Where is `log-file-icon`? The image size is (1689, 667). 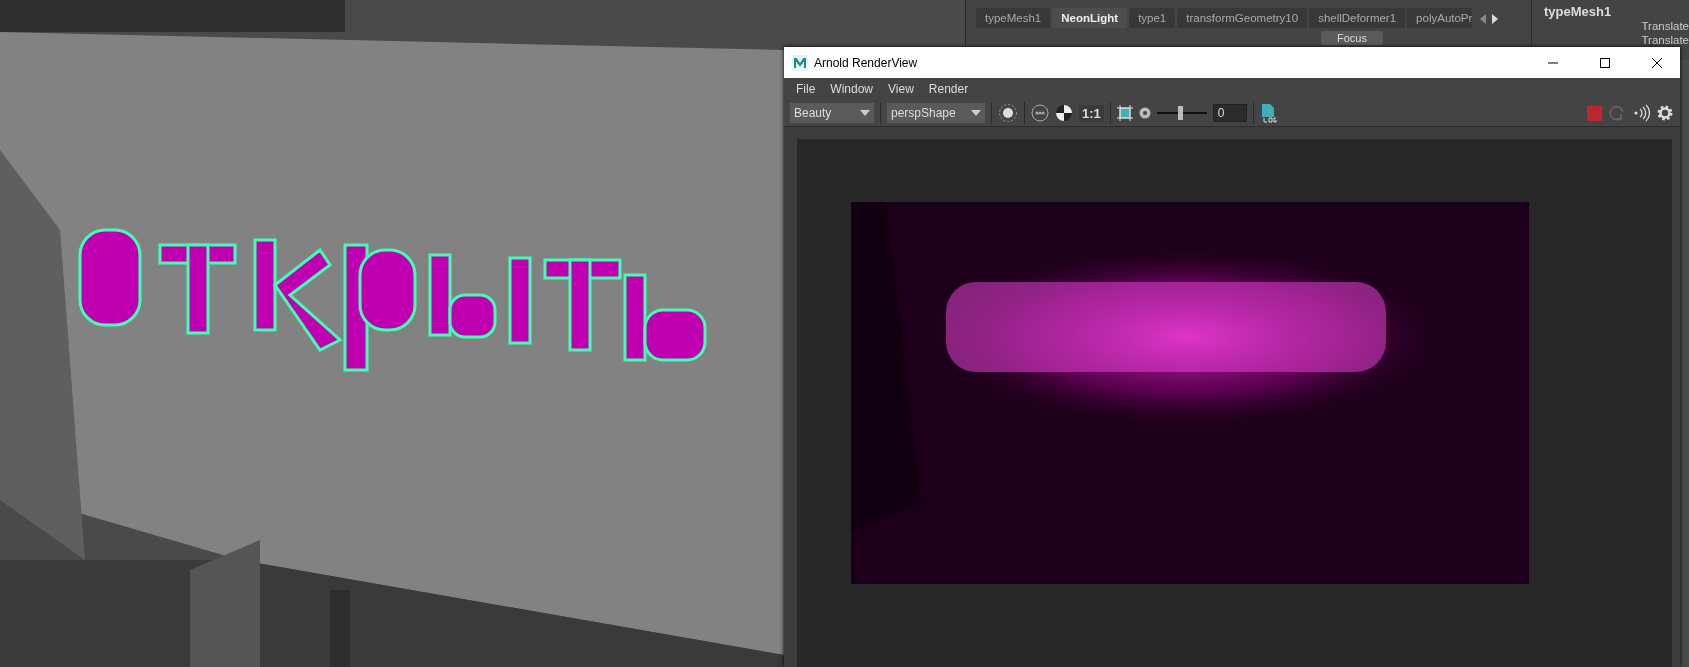
log-file-icon is located at coordinates (1268, 113).